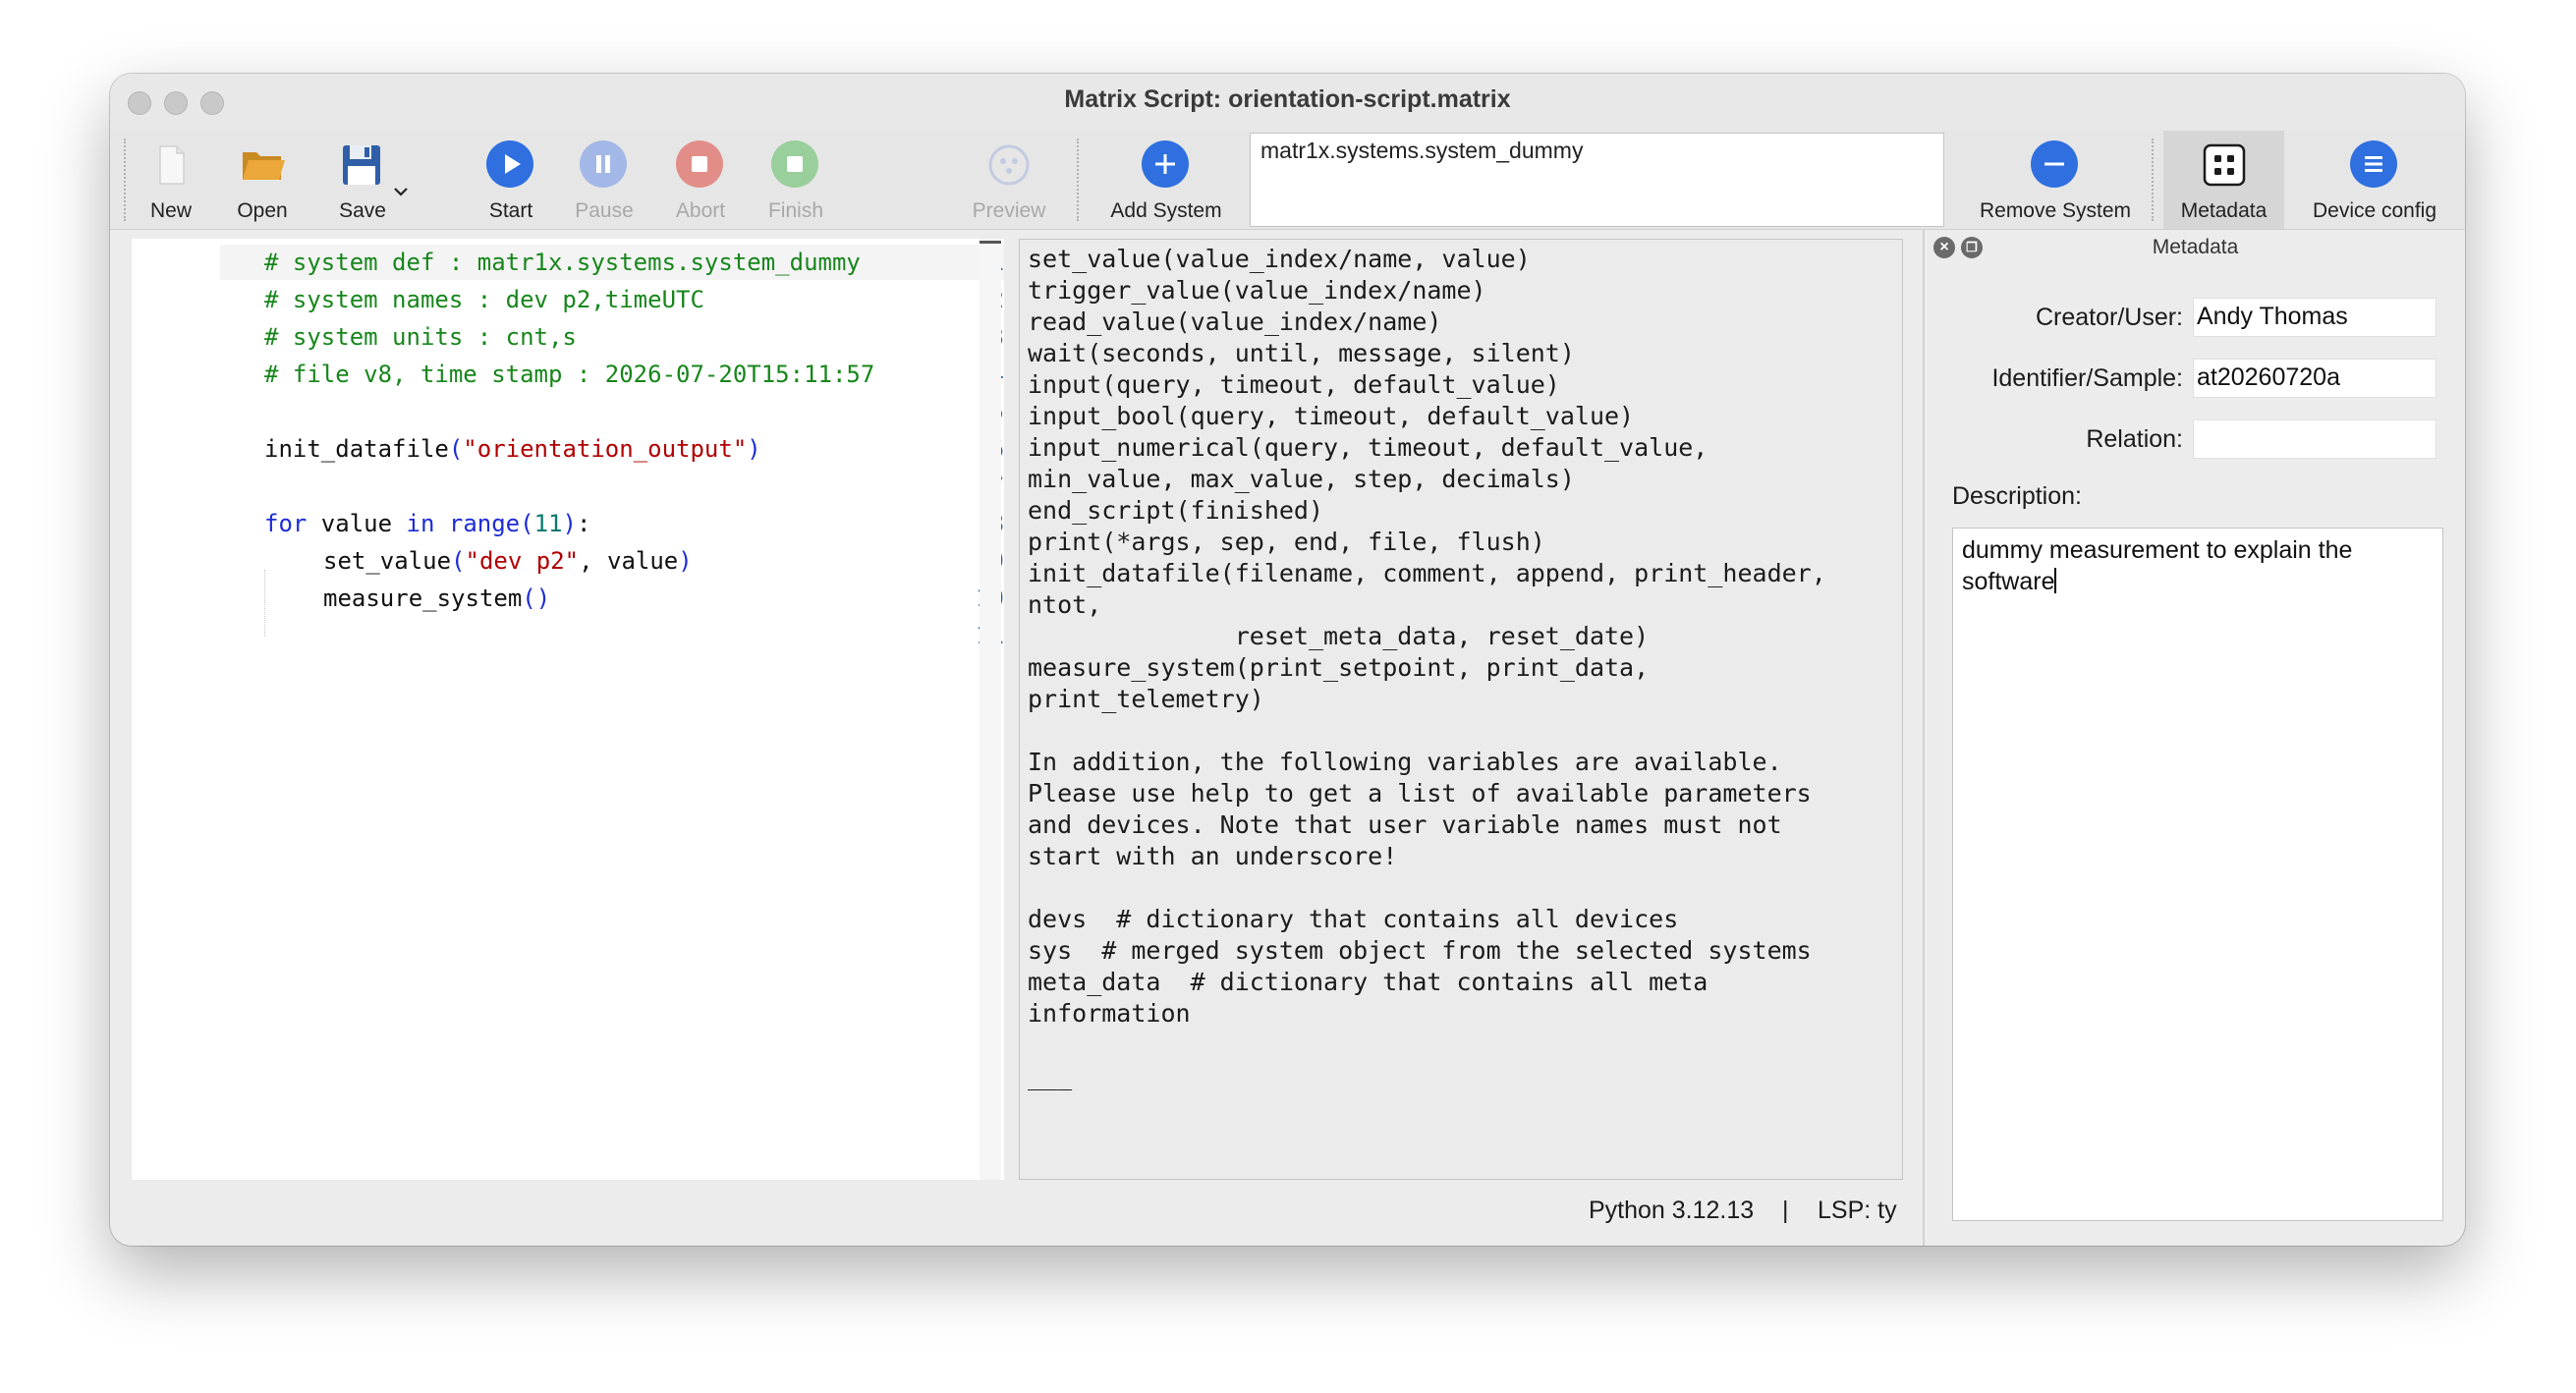 This screenshot has height=1393, width=2576. Describe the element at coordinates (2314, 318) in the screenshot. I see `creator-field: Andy Thomas` at that location.